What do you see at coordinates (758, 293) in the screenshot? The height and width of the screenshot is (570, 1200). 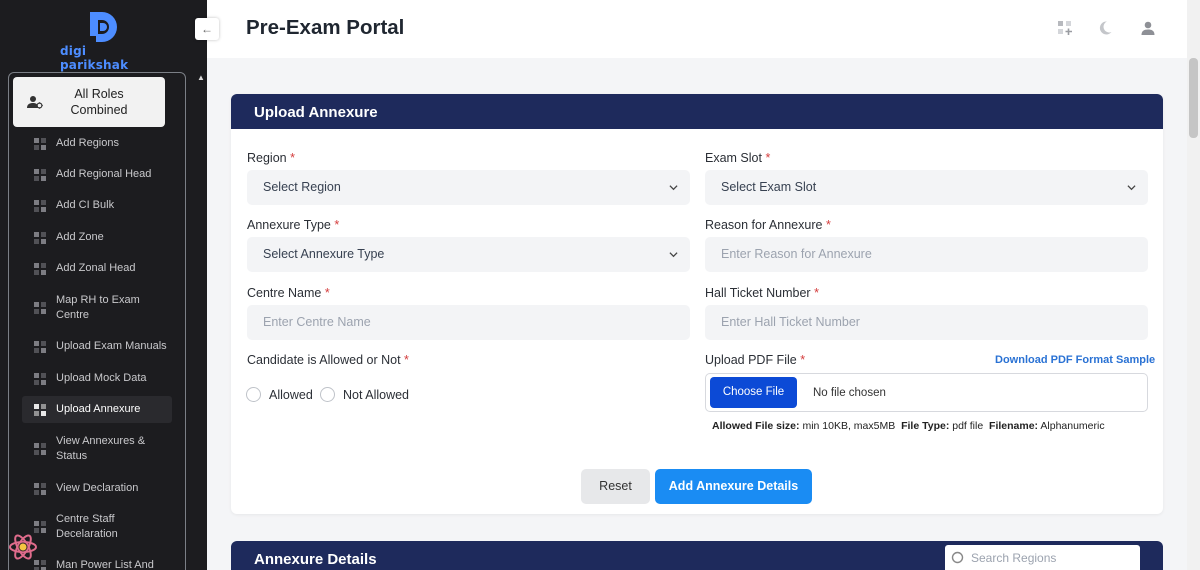 I see `hall-ticket-label-text: Hall Ticket Number` at bounding box center [758, 293].